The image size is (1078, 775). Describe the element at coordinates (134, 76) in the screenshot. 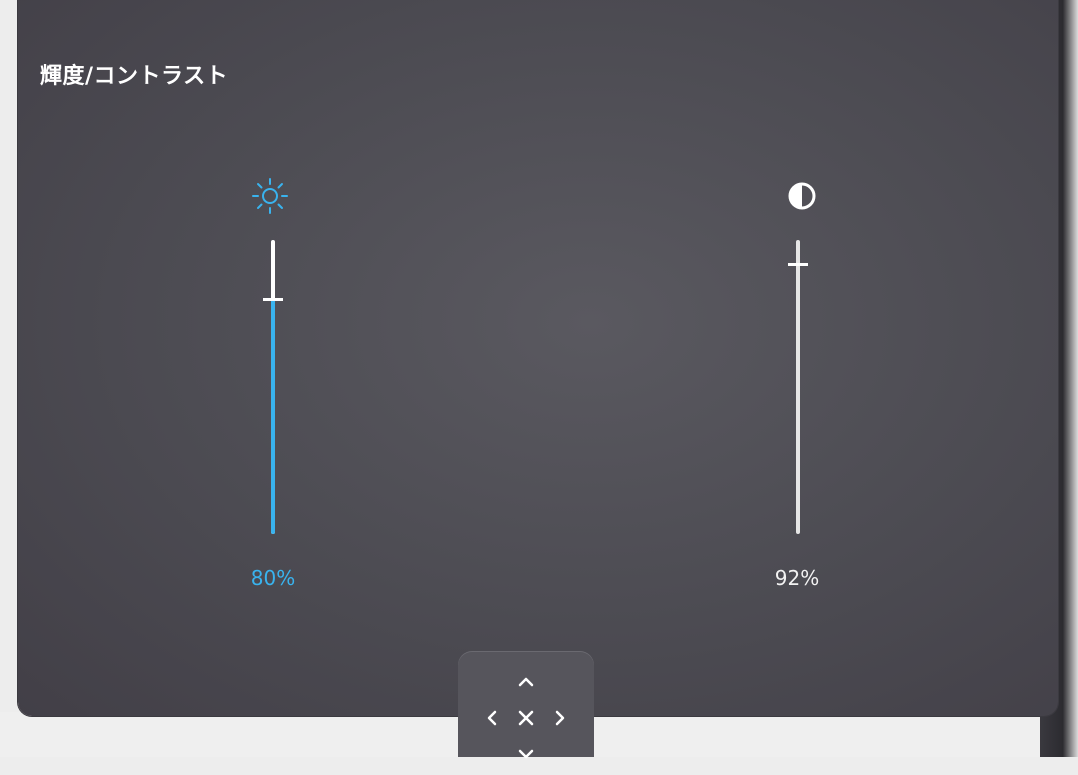

I see `panel-title: 輝度/コントラスト` at that location.